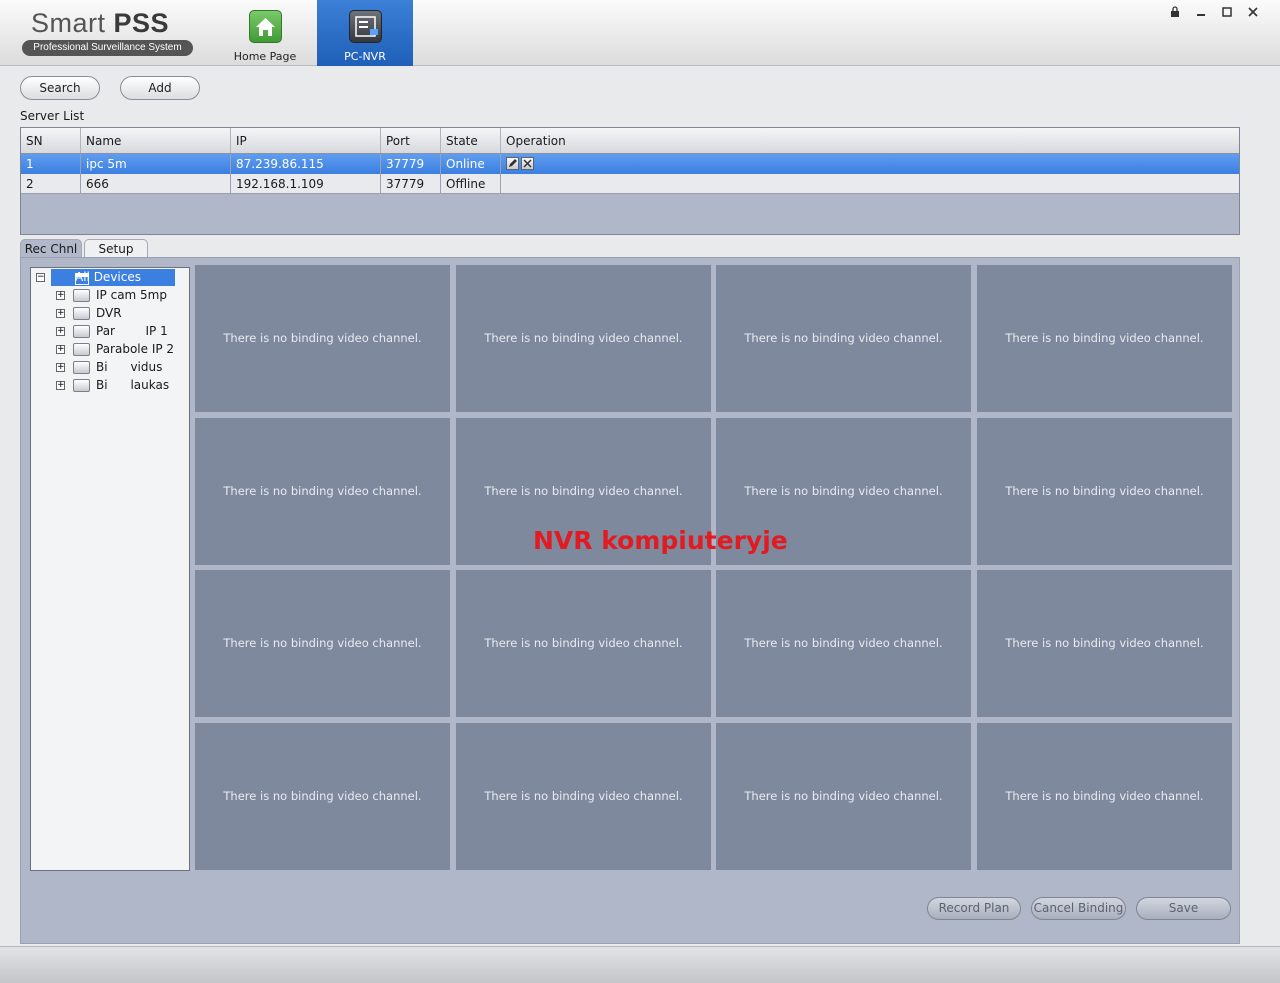 The image size is (1280, 983). What do you see at coordinates (1227, 13) in the screenshot?
I see `maximize-icon` at bounding box center [1227, 13].